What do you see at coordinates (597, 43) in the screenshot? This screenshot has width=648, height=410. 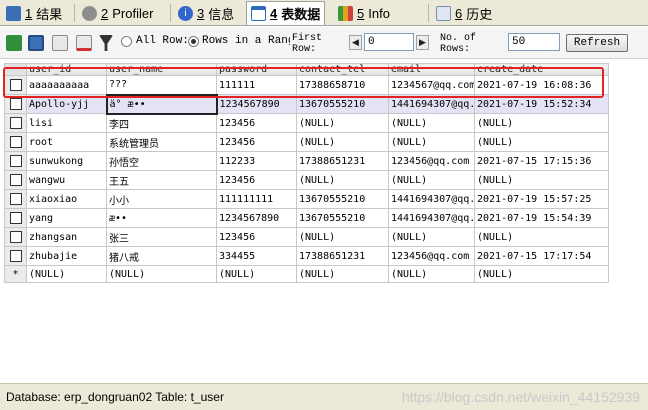 I see `refresh-button: Refresh` at bounding box center [597, 43].